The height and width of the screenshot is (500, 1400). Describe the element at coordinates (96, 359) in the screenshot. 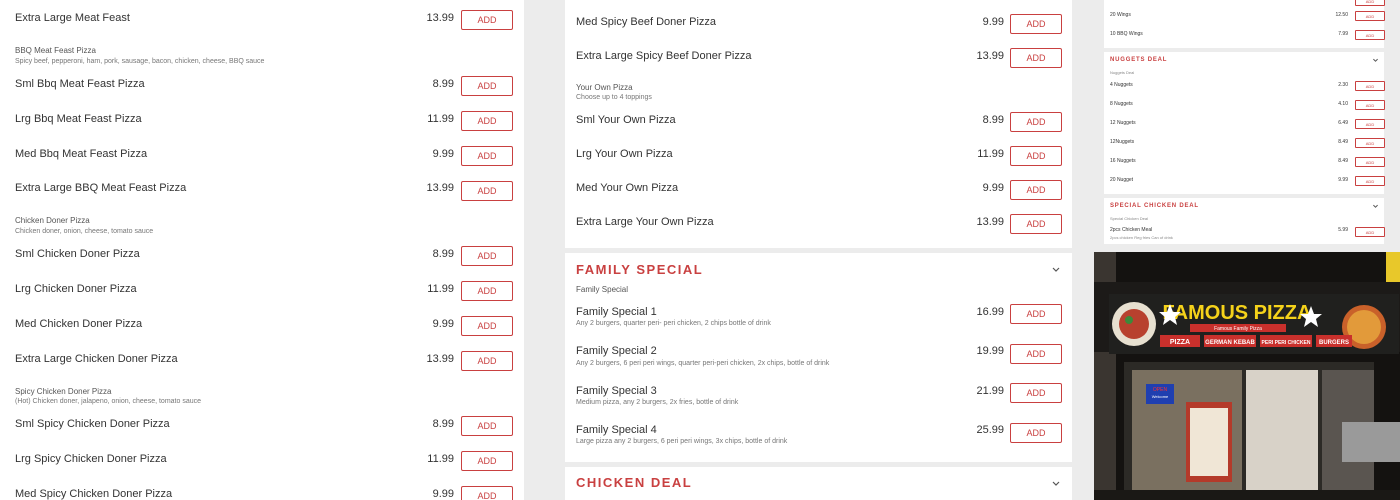

I see `menu-item-name: Extra Large Chicken Doner Pizza` at that location.